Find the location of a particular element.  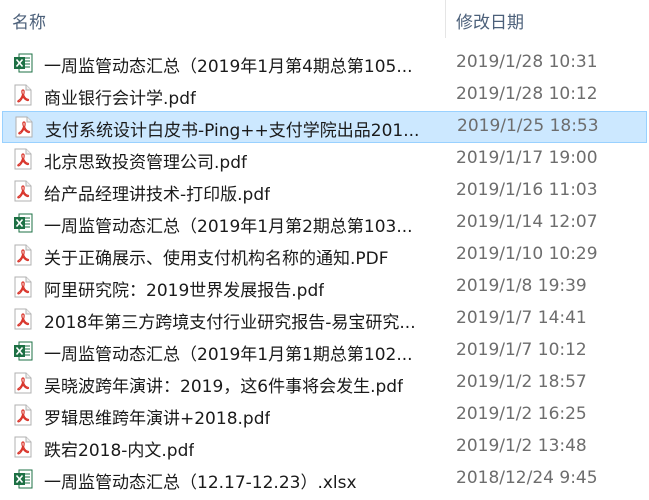

column-header-name: 名称 is located at coordinates (29, 20).